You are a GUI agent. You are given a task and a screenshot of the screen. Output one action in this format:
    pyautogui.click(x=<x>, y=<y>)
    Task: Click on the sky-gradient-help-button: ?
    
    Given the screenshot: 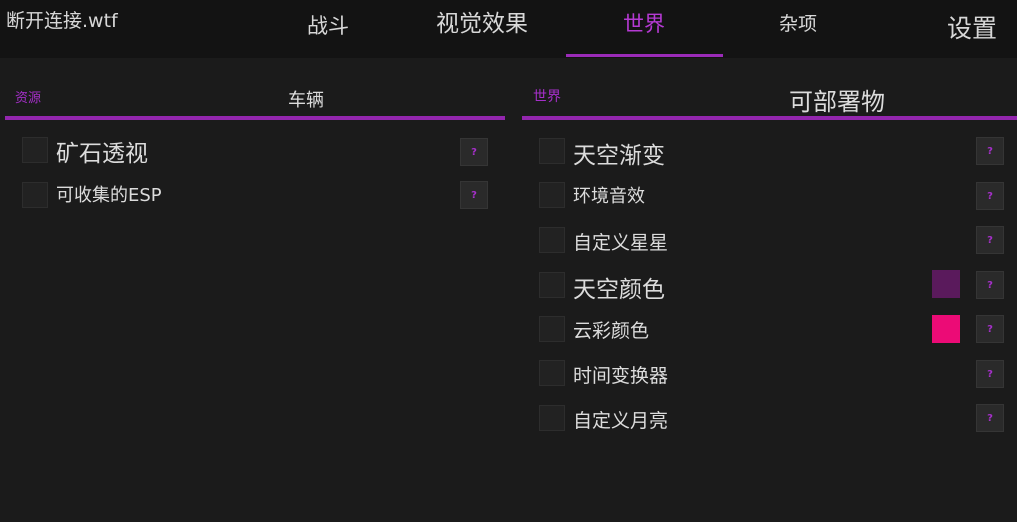 What is the action you would take?
    pyautogui.click(x=990, y=151)
    